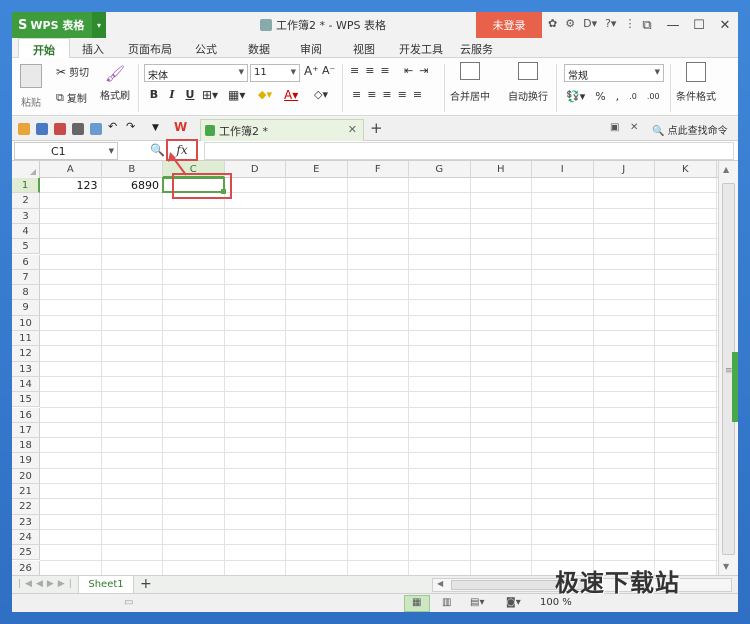  Describe the element at coordinates (115, 83) in the screenshot. I see `format-painter-button: 🖌 格式刷` at that location.